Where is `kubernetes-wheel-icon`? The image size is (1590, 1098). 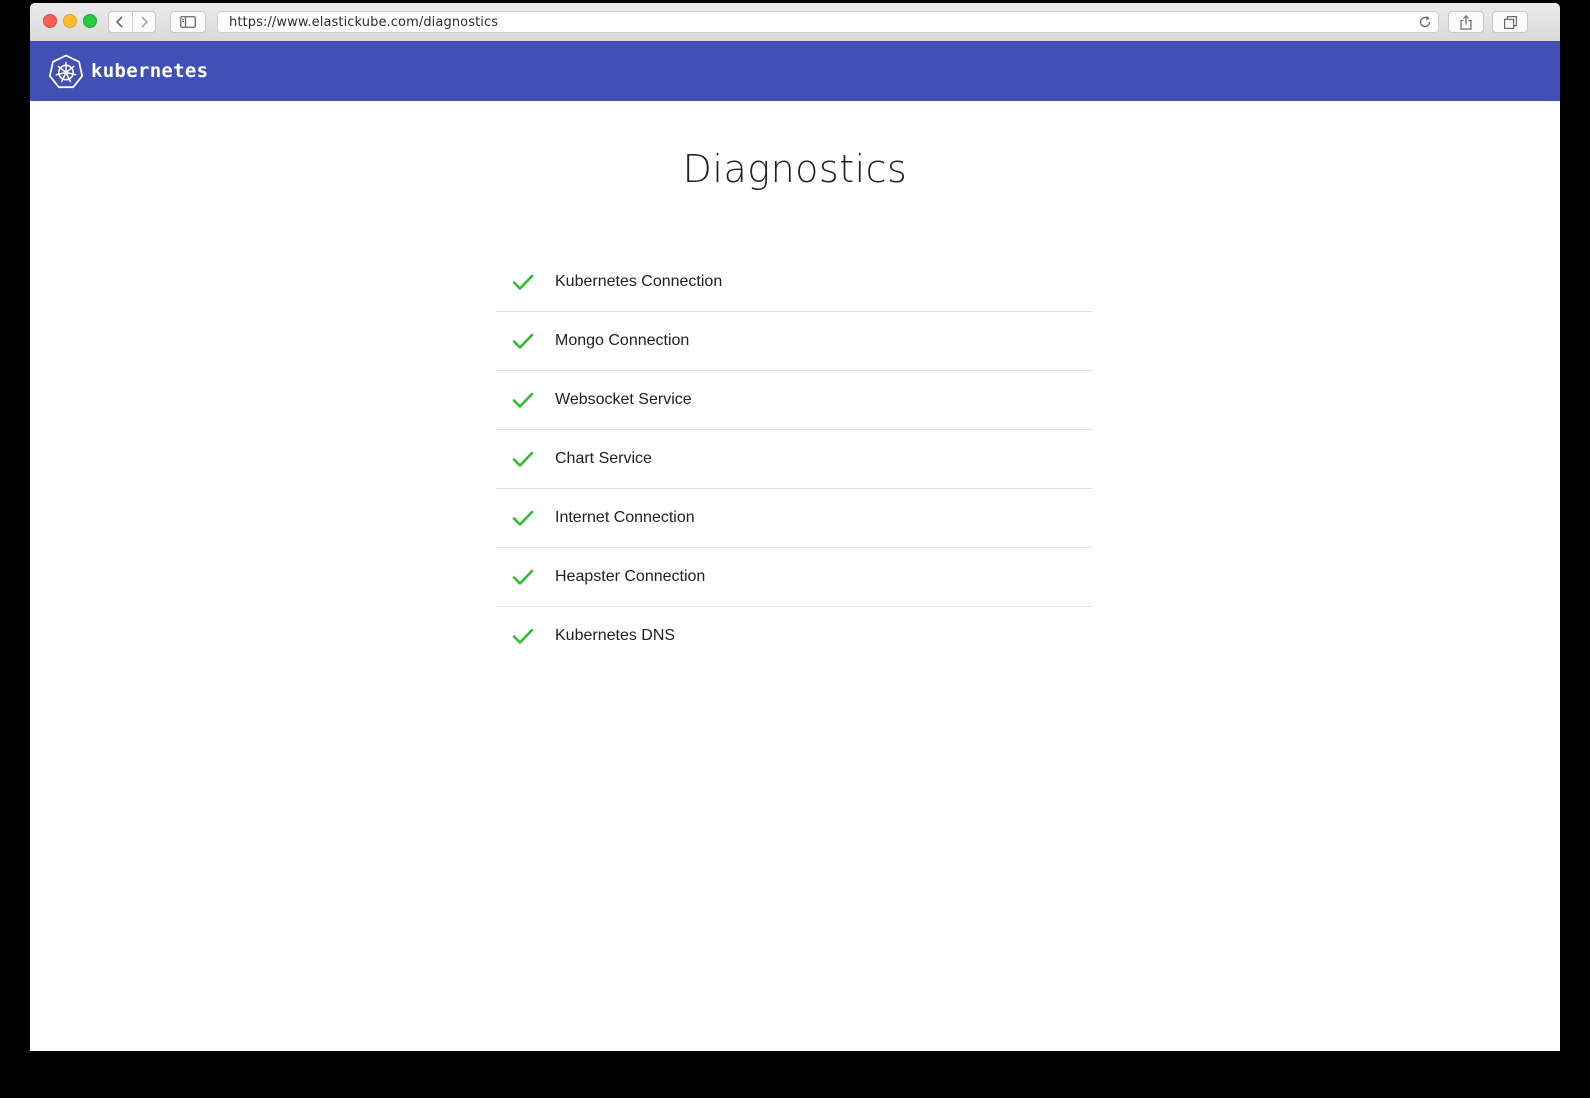
kubernetes-wheel-icon is located at coordinates (66, 72).